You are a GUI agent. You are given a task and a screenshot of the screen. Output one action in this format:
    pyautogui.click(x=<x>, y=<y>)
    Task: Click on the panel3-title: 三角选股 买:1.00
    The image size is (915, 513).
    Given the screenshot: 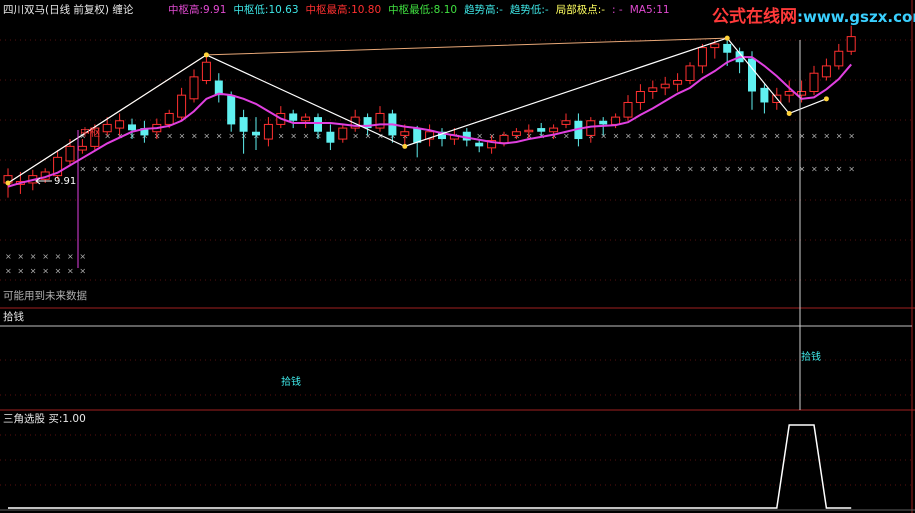 What is the action you would take?
    pyautogui.click(x=44, y=419)
    